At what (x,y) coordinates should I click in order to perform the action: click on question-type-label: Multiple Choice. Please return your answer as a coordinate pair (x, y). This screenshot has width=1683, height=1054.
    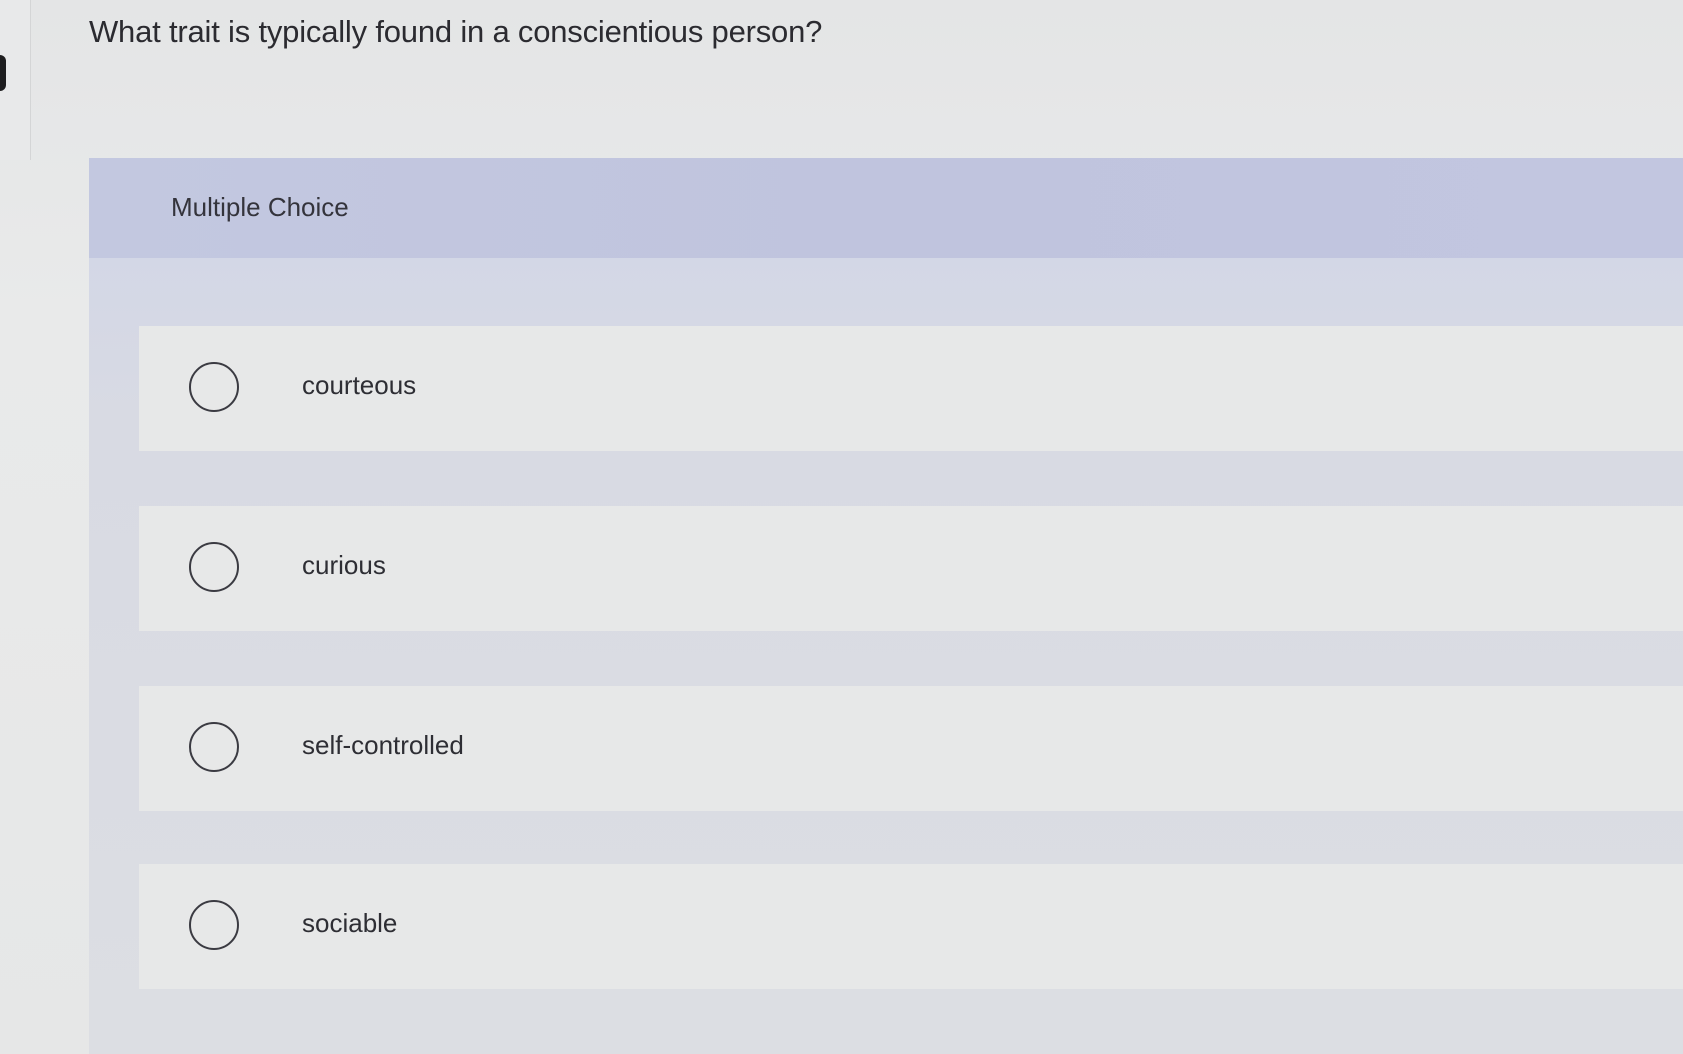
    Looking at the image, I should click on (260, 207).